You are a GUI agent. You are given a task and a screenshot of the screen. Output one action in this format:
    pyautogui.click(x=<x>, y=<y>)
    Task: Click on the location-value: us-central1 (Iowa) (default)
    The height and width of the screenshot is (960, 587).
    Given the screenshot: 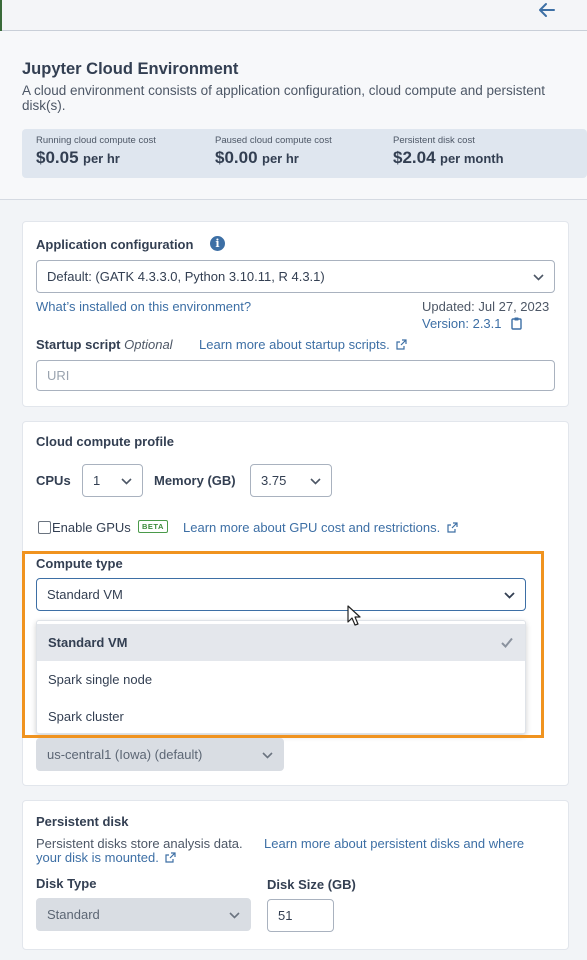 What is the action you would take?
    pyautogui.click(x=125, y=754)
    